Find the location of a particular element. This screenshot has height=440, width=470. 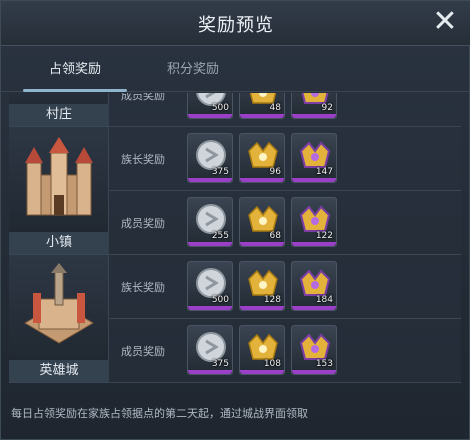

city-village: 村庄 is located at coordinates (59, 110).